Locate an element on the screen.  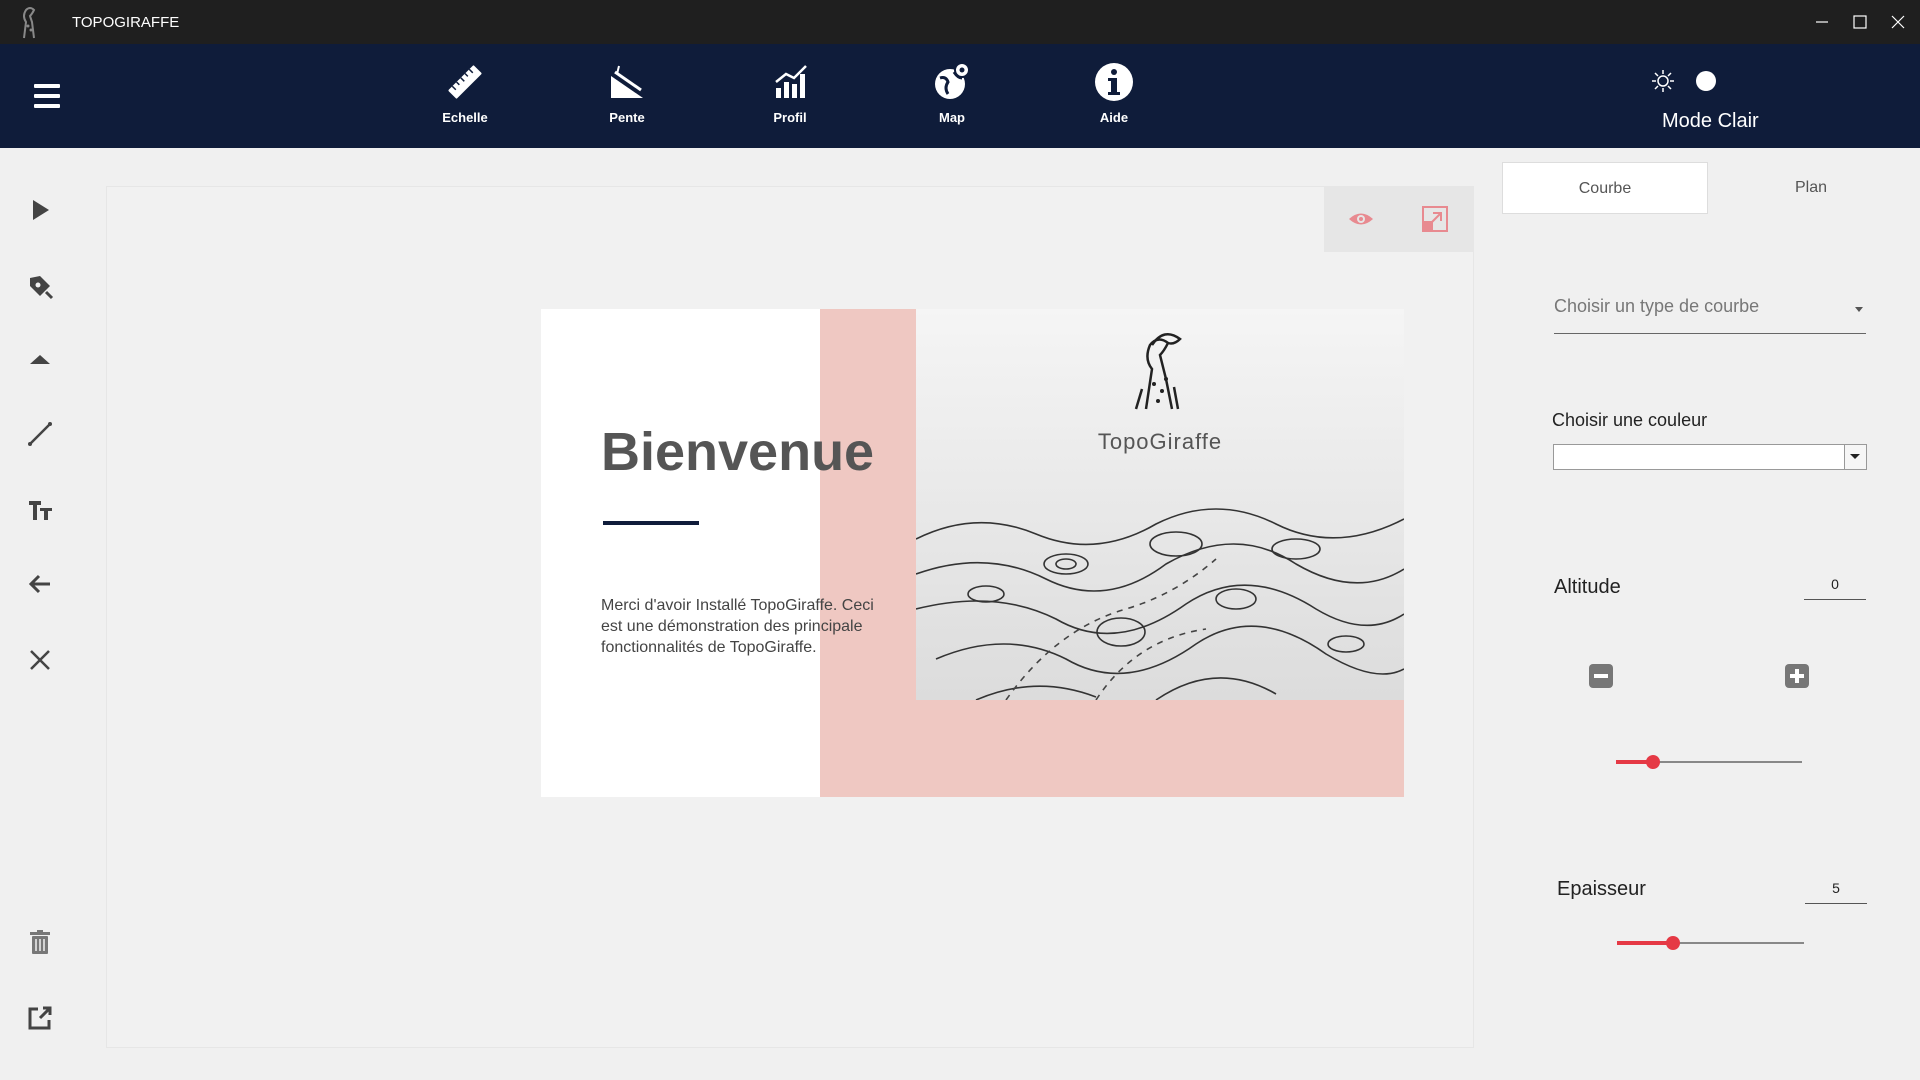
title-bar: TOPOGIRAFFE is located at coordinates (960, 22).